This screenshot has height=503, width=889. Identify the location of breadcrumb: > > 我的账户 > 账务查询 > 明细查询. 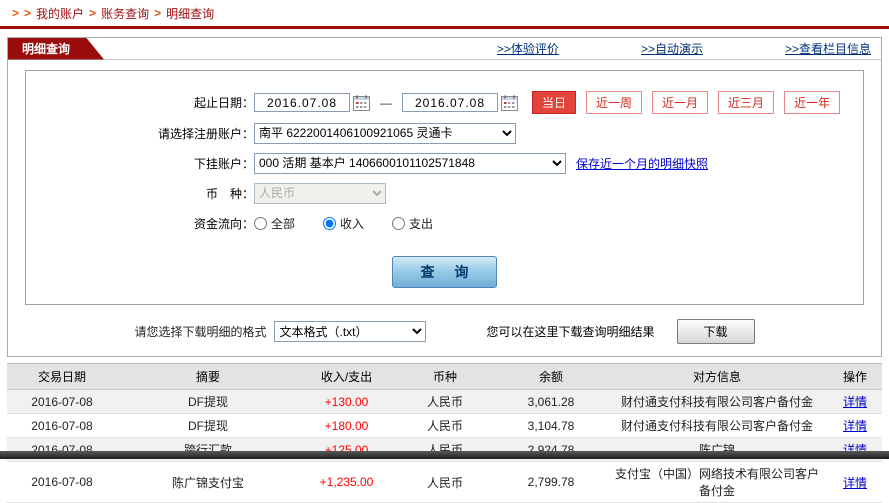
(444, 13).